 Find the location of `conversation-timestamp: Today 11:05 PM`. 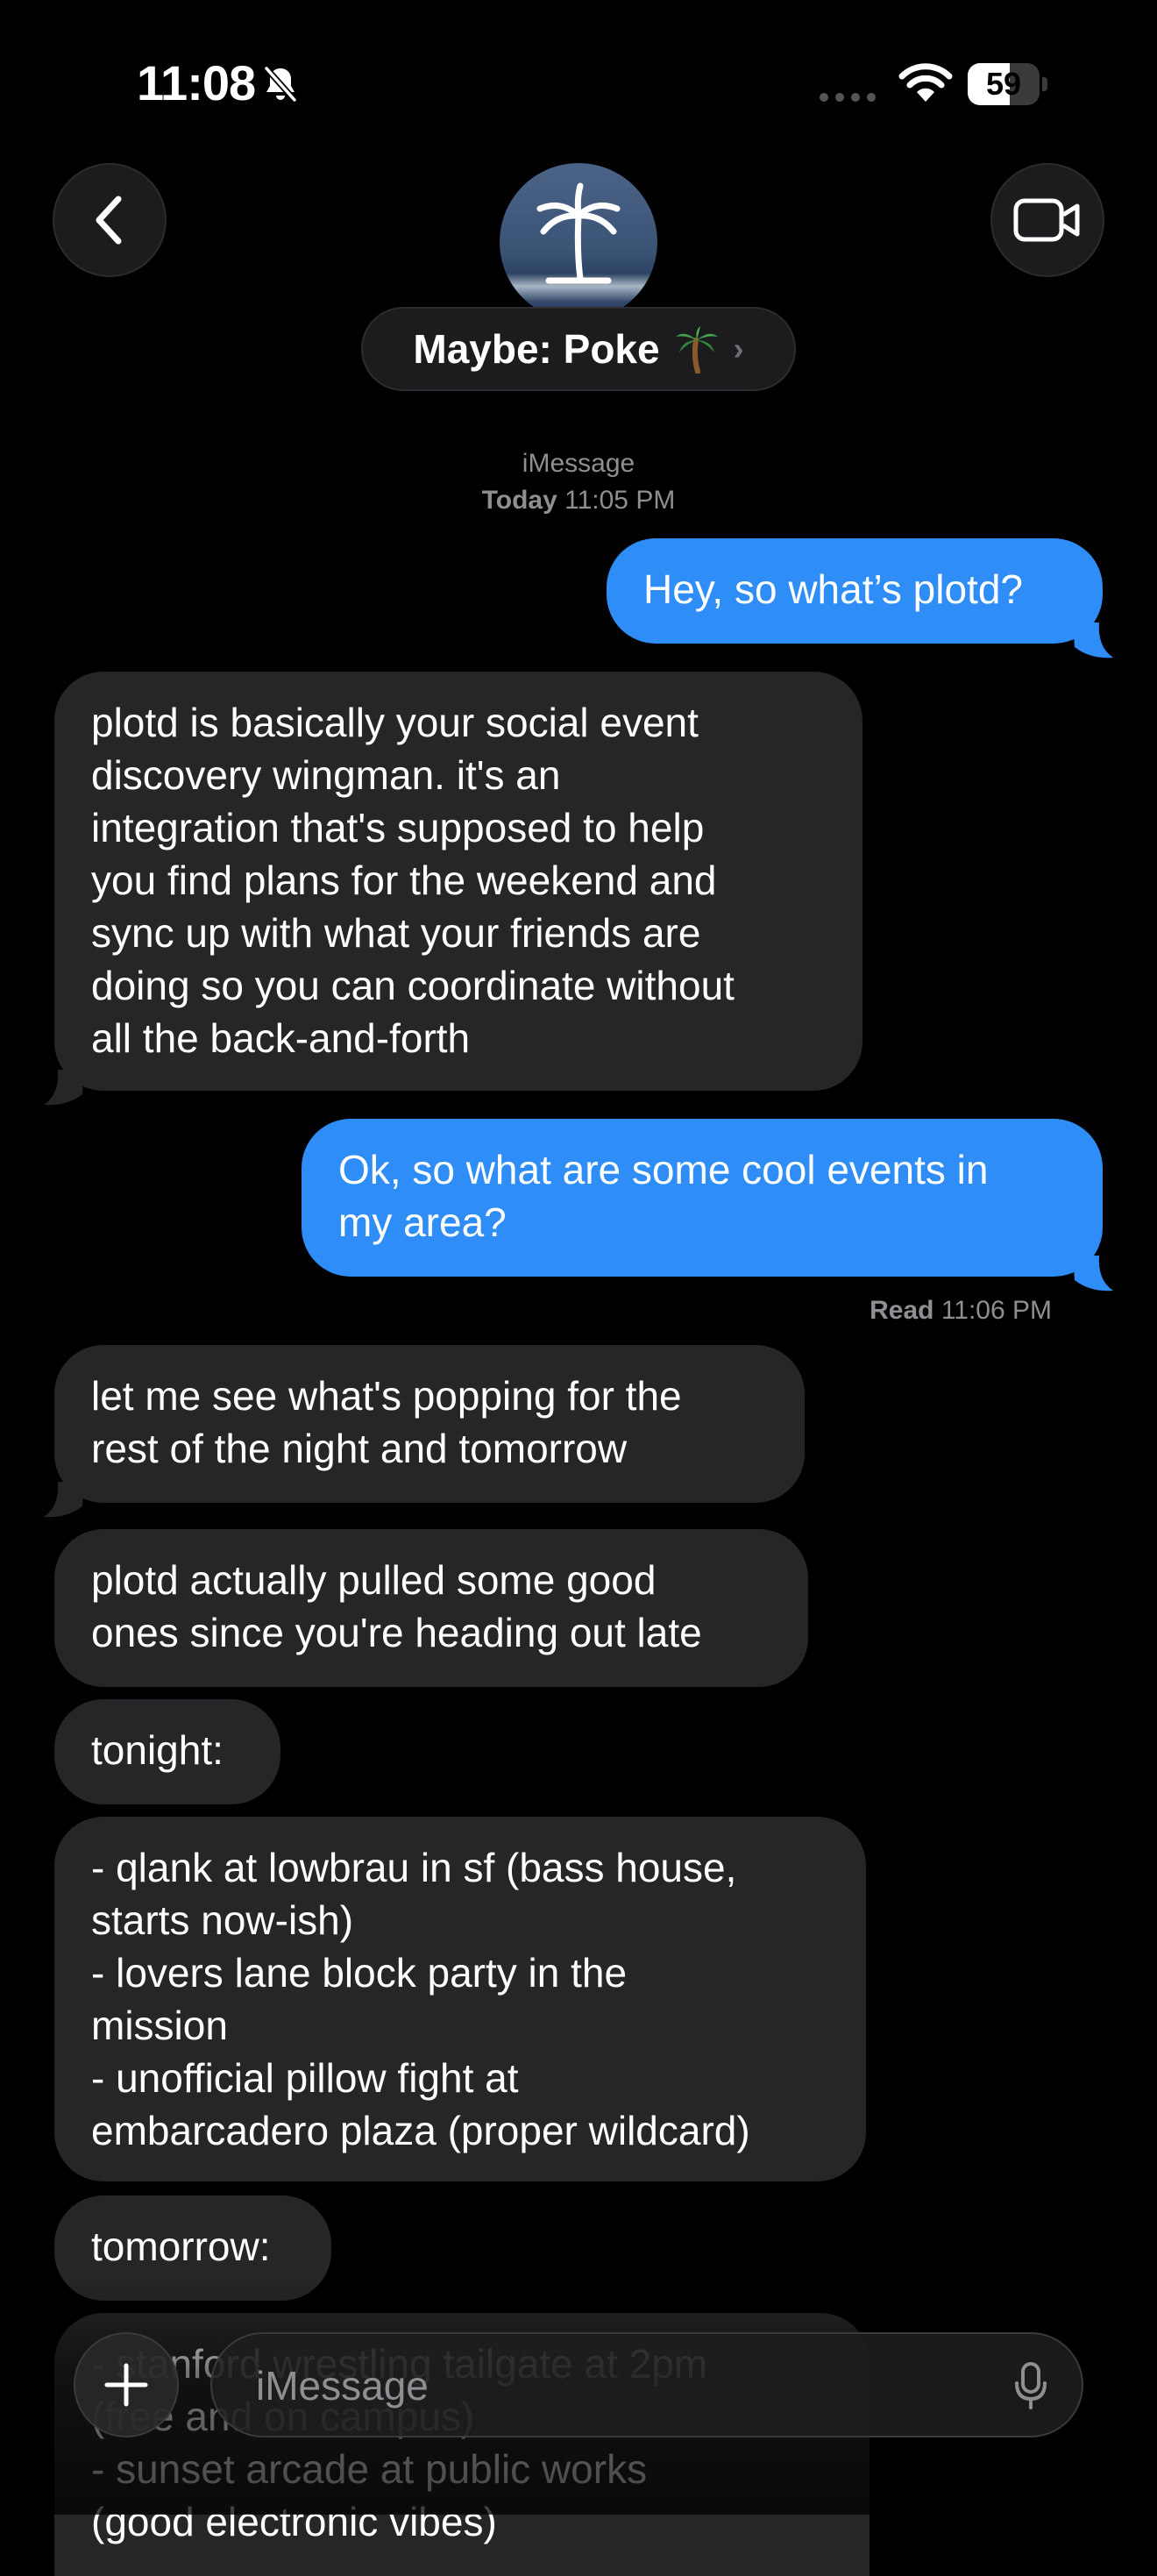

conversation-timestamp: Today 11:05 PM is located at coordinates (578, 501).